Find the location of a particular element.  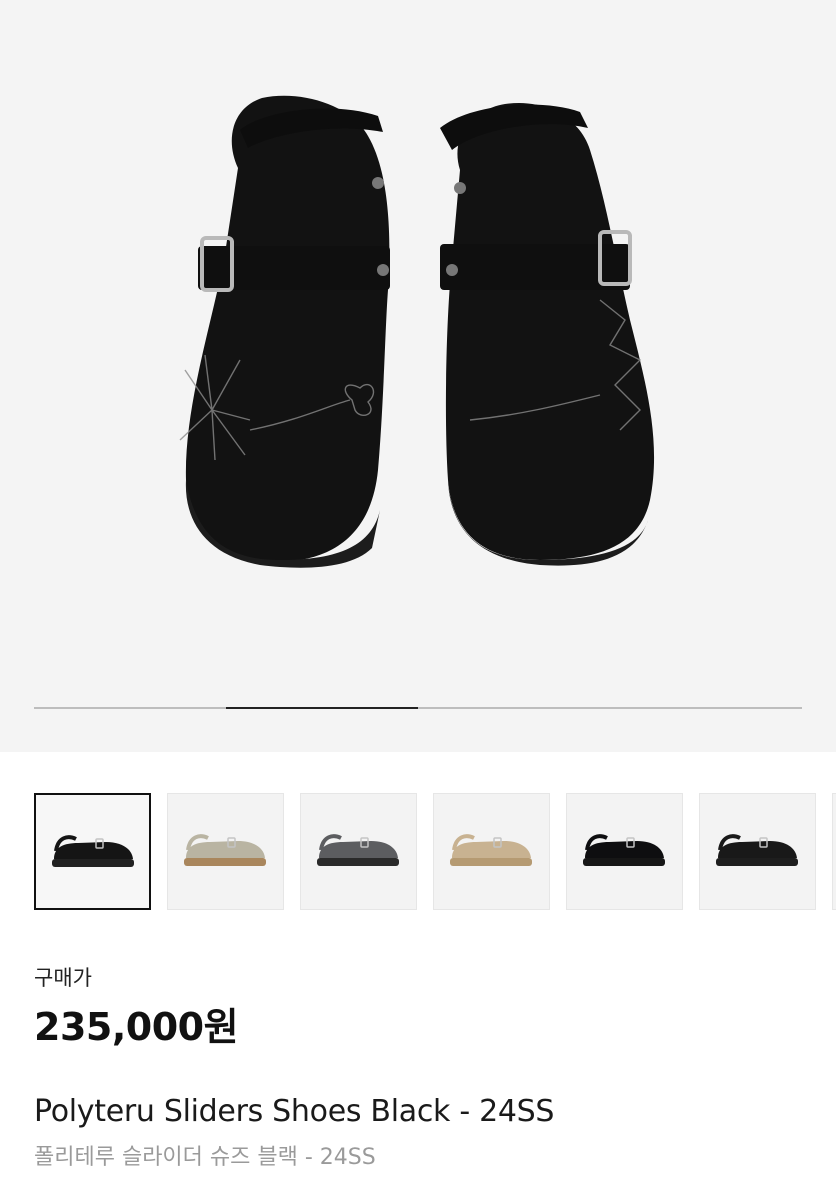

thumbnail-next-partial is located at coordinates (834, 851).